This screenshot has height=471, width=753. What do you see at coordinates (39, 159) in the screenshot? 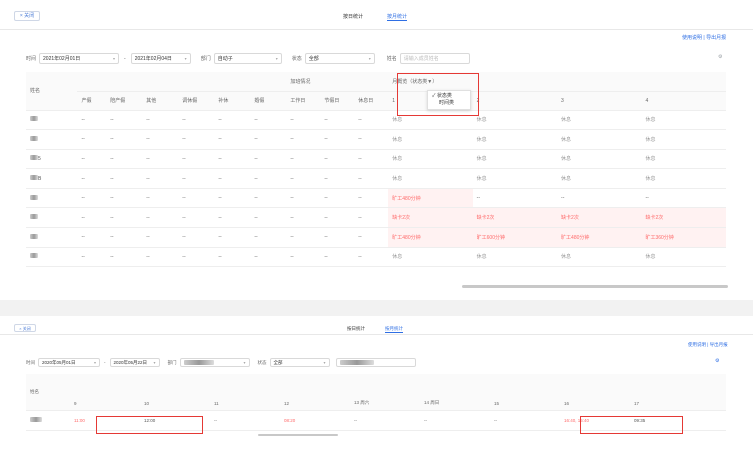
I see `name-suffix: 5` at bounding box center [39, 159].